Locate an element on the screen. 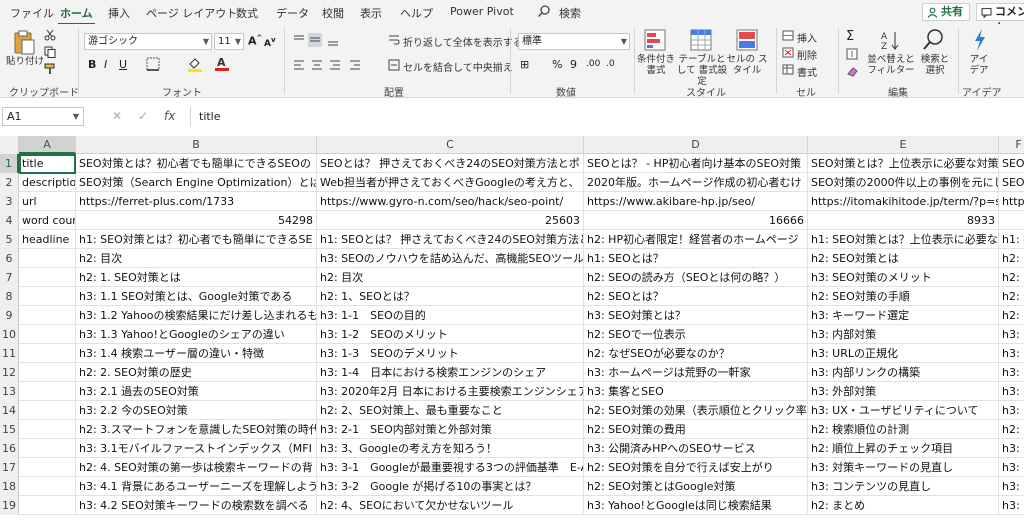 This screenshot has width=1024, height=521. tab-file: ファイル is located at coordinates (32, 13).